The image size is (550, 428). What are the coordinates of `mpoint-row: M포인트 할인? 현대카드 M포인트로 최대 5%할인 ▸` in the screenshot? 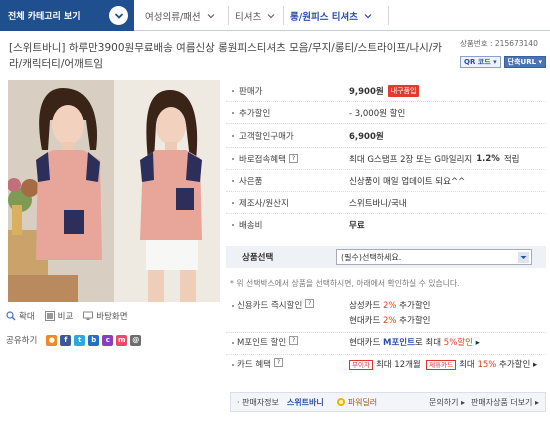 It's located at (386, 344).